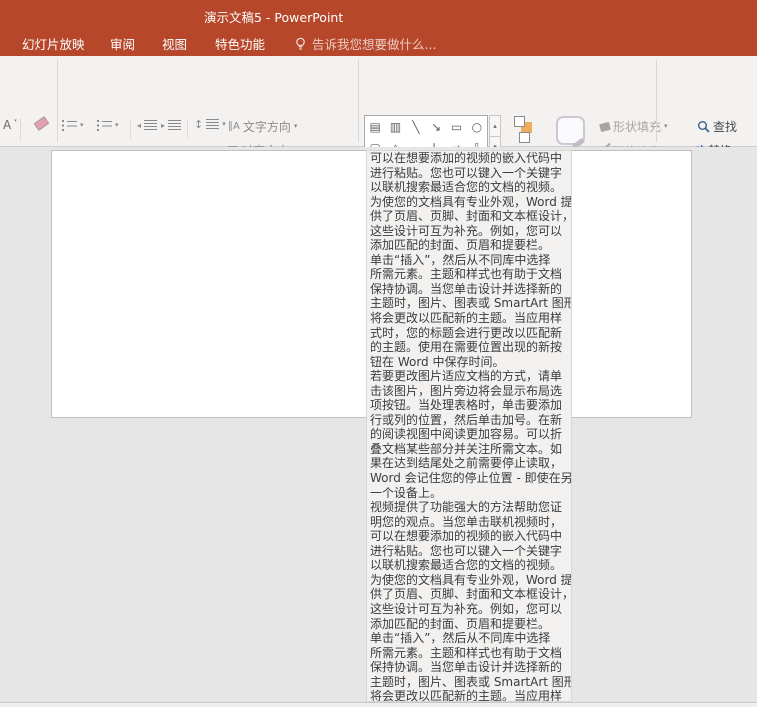 This screenshot has width=757, height=707. What do you see at coordinates (274, 17) in the screenshot?
I see `window-title: 演示文稿5 - PowerPoint` at bounding box center [274, 17].